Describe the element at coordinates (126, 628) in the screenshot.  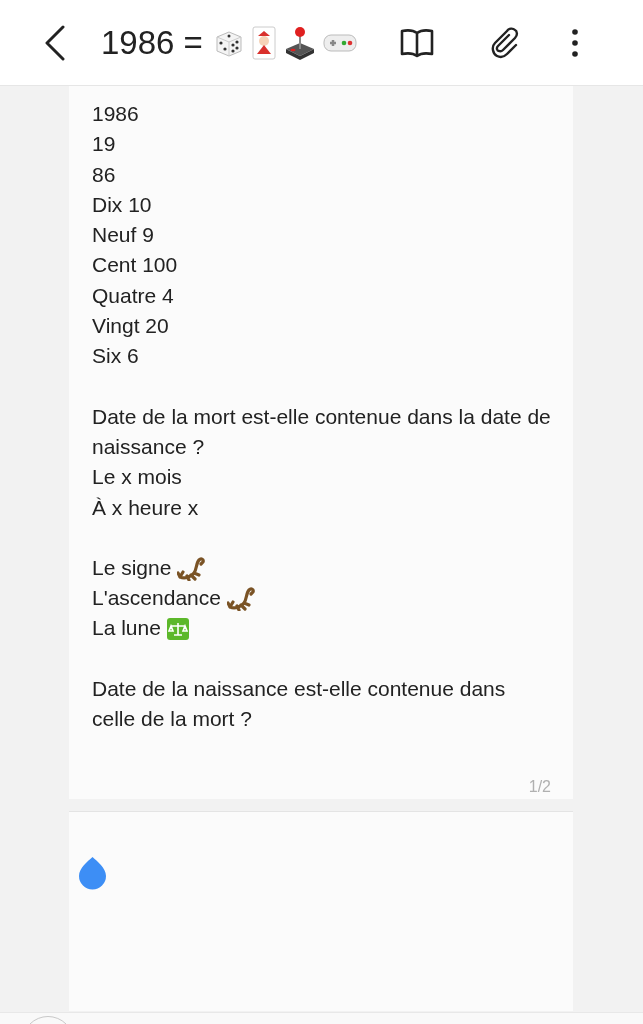
I see `note-text: La lune` at that location.